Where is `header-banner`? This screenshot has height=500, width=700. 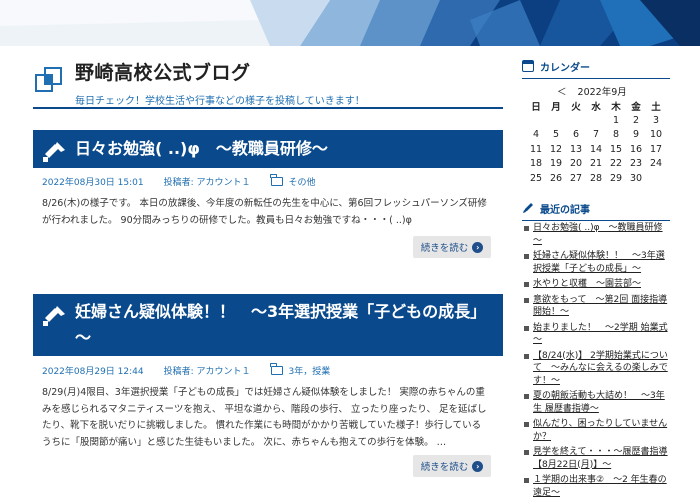 header-banner is located at coordinates (350, 23).